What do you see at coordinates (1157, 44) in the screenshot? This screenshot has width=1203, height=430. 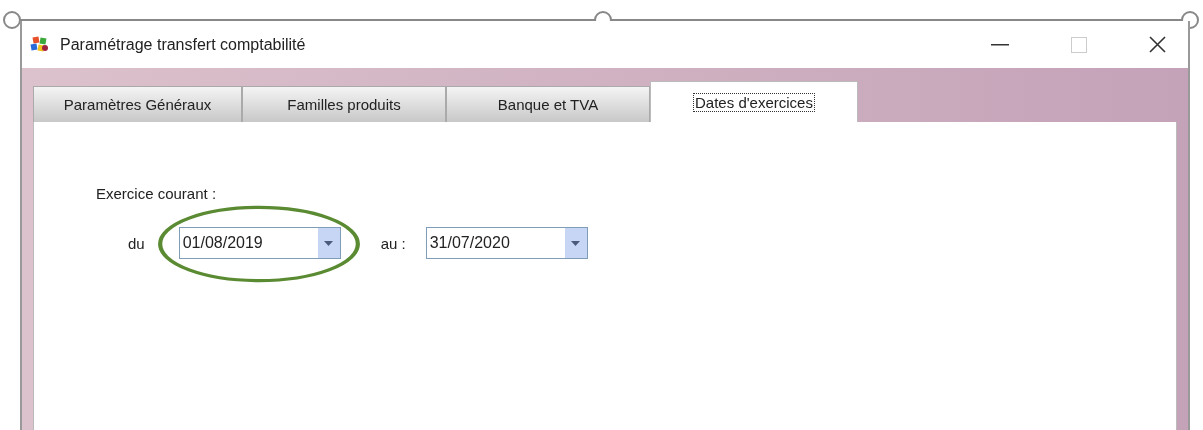 I see `close-icon` at bounding box center [1157, 44].